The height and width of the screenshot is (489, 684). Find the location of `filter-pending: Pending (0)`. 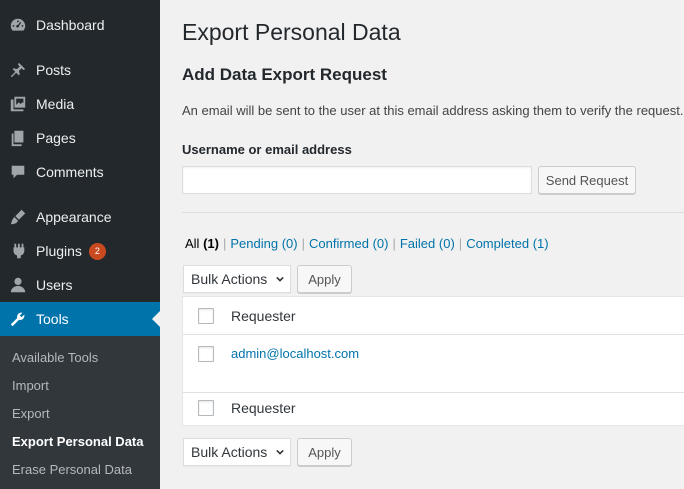

filter-pending: Pending (0) is located at coordinates (263, 243).